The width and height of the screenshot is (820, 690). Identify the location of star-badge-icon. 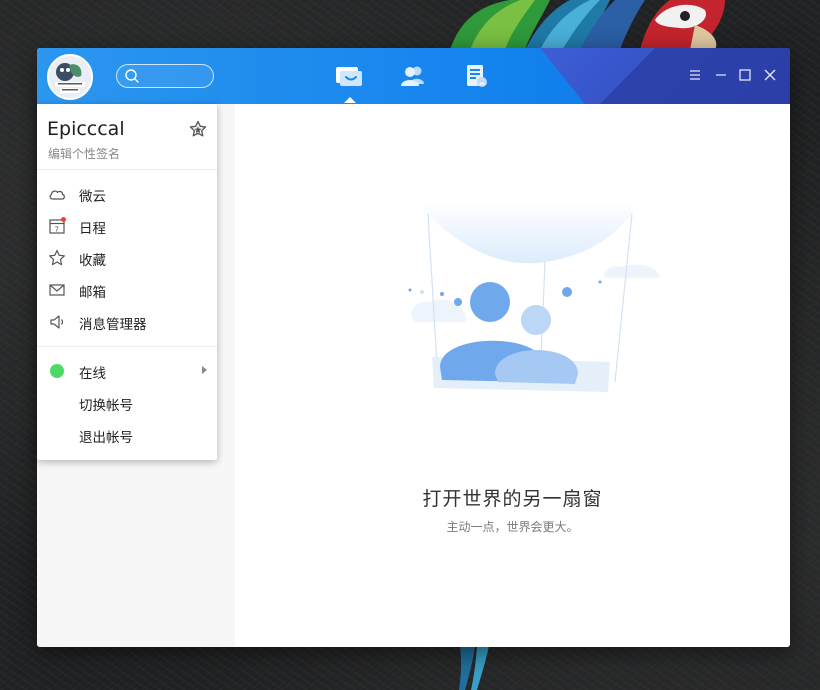
(198, 129).